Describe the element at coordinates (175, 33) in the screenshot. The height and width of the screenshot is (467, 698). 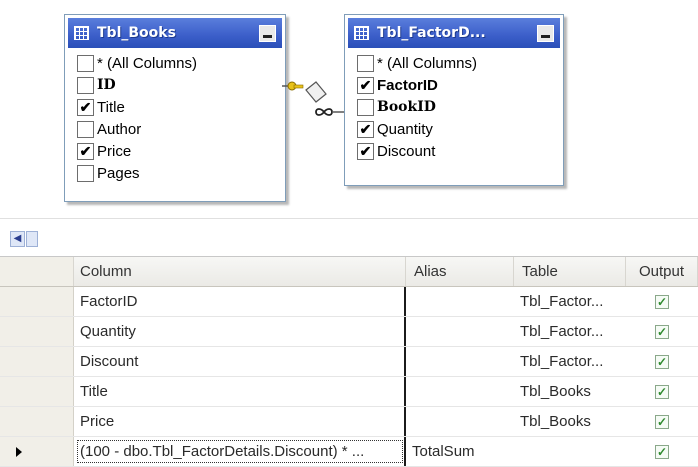
I see `table-title-bar: Tbl_Books` at that location.